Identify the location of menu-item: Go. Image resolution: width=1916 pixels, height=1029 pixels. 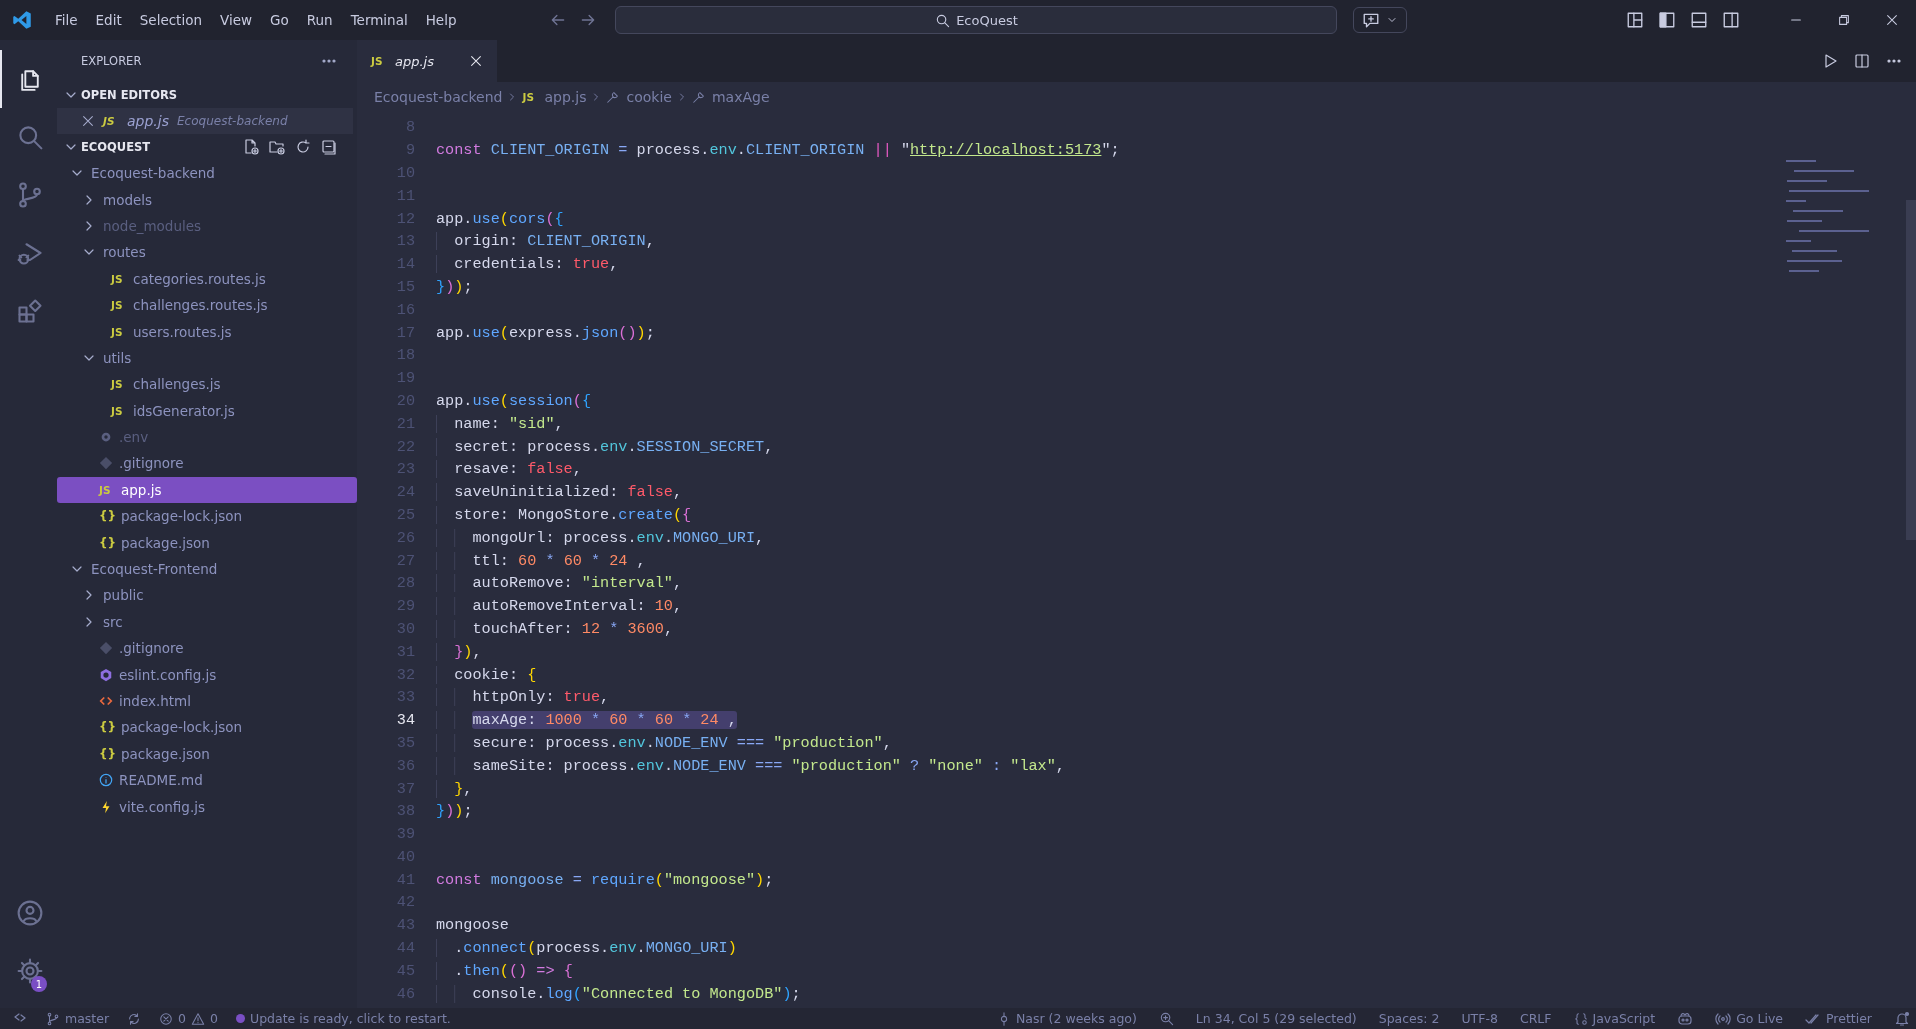
(279, 20).